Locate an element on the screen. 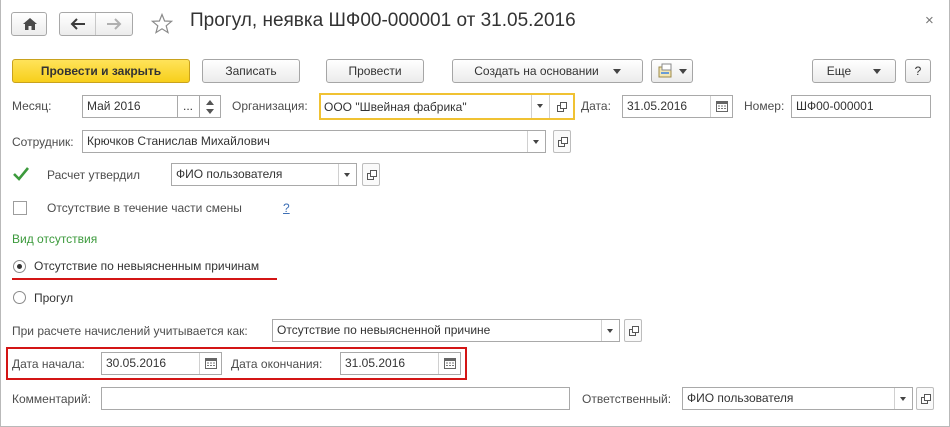 This screenshot has width=950, height=427. approval-open-button is located at coordinates (371, 174).